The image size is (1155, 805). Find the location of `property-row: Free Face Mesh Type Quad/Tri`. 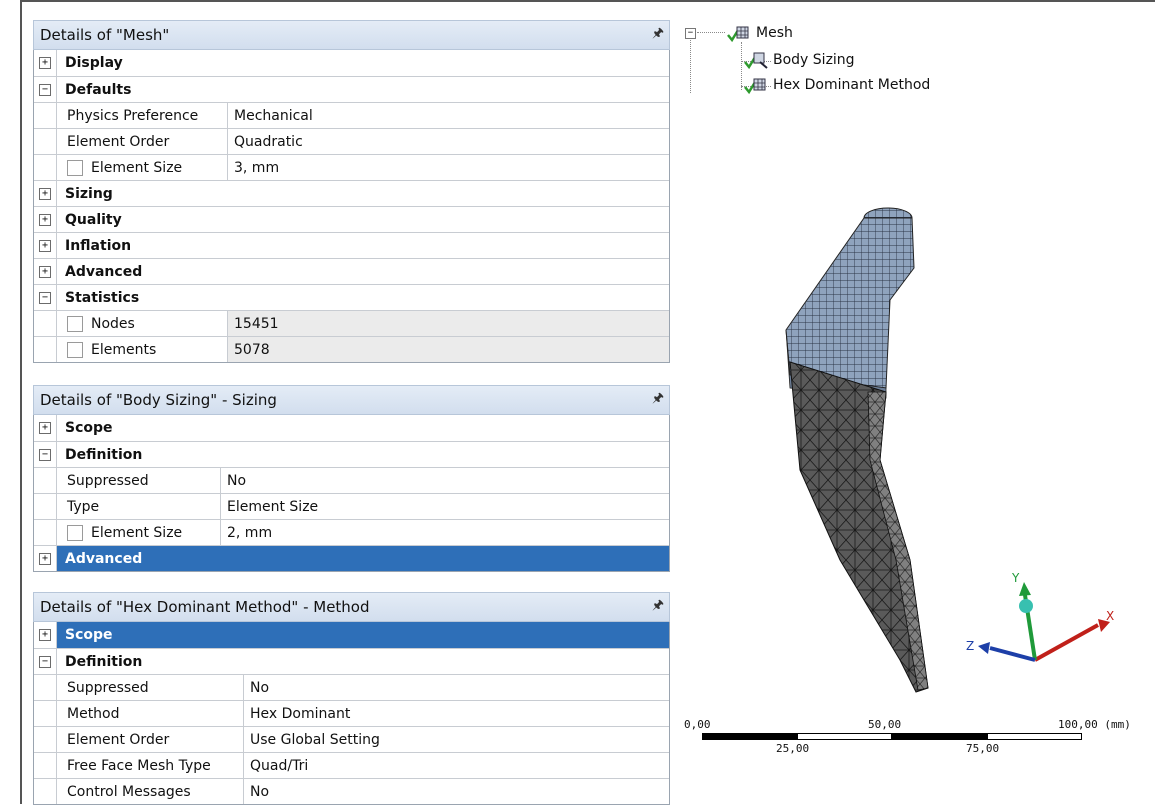

property-row: Free Face Mesh Type Quad/Tri is located at coordinates (351, 765).